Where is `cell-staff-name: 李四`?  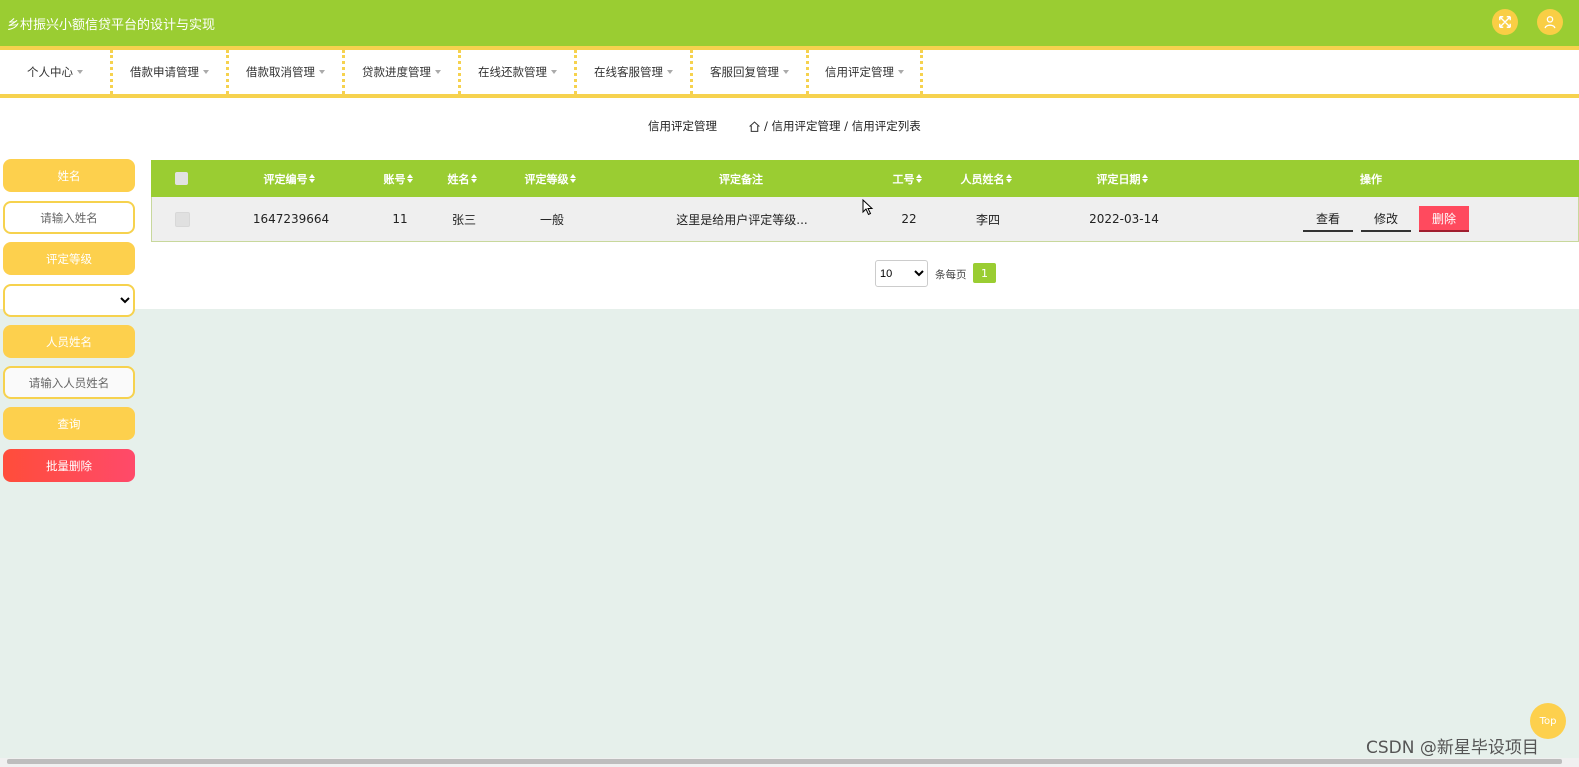
cell-staff-name: 李四 is located at coordinates (987, 219).